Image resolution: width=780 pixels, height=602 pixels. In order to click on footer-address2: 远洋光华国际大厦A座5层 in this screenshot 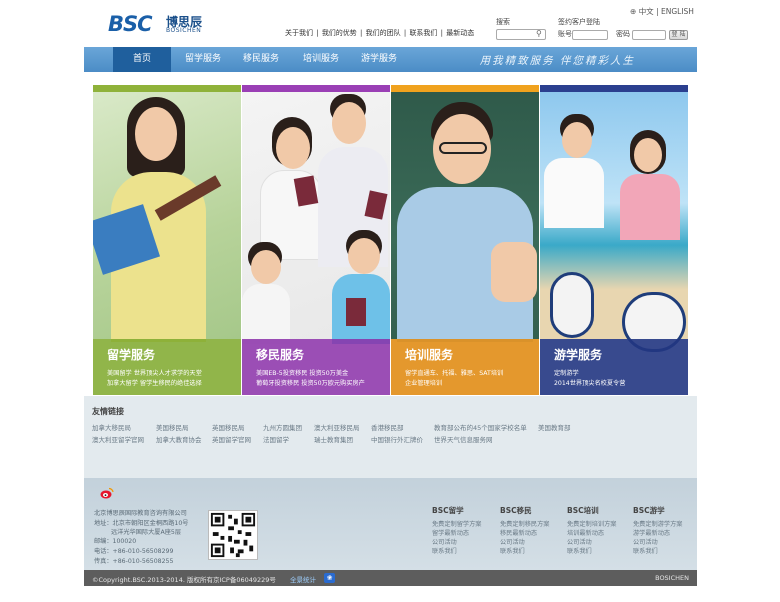, I will do `click(146, 532)`.